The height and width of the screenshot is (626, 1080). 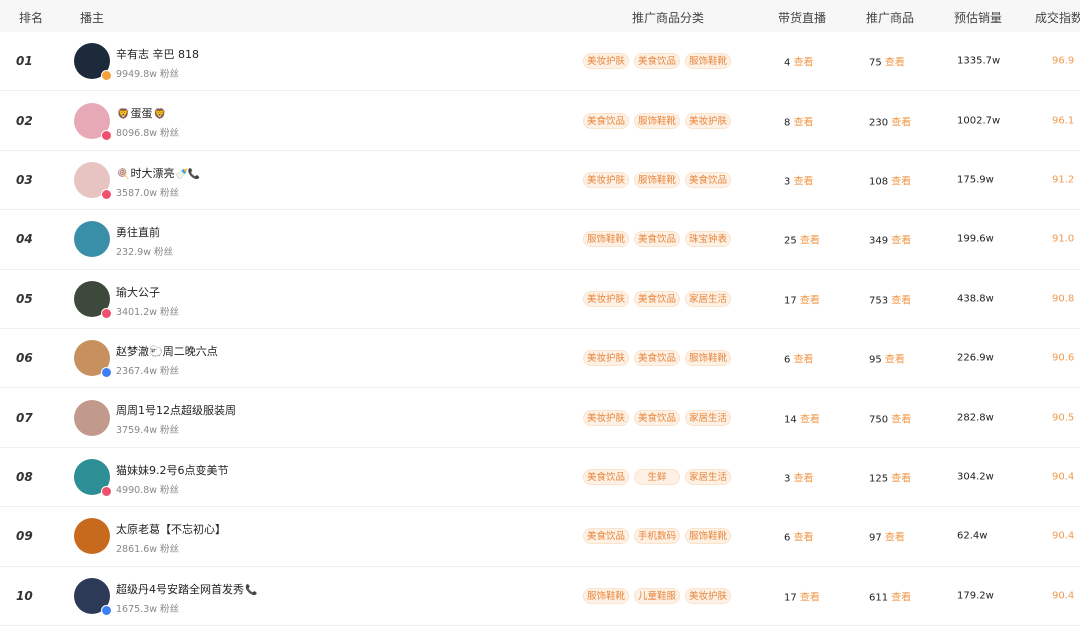 I want to click on category-tag: 珠宝钟表, so click(x=708, y=239).